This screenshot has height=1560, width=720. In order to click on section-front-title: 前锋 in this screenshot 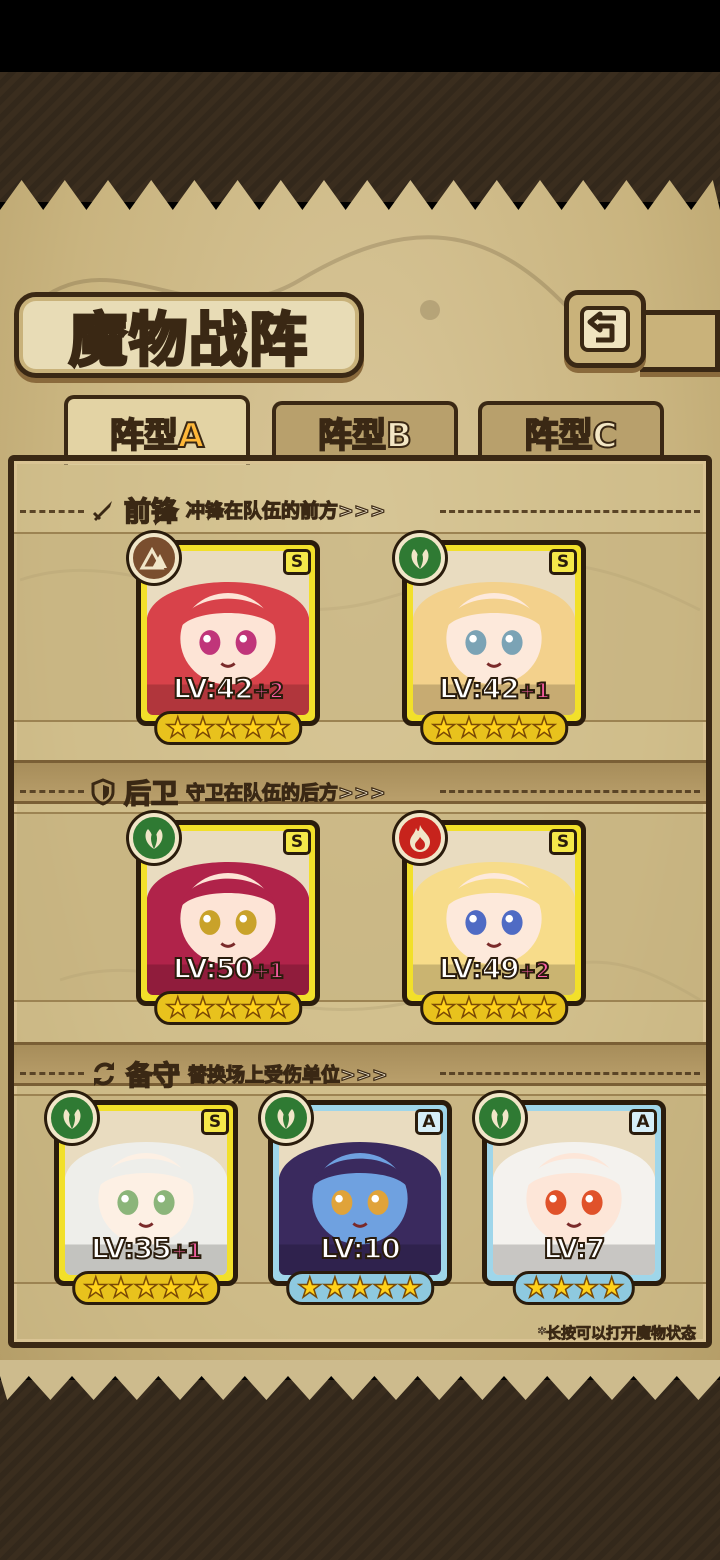, I will do `click(151, 512)`.